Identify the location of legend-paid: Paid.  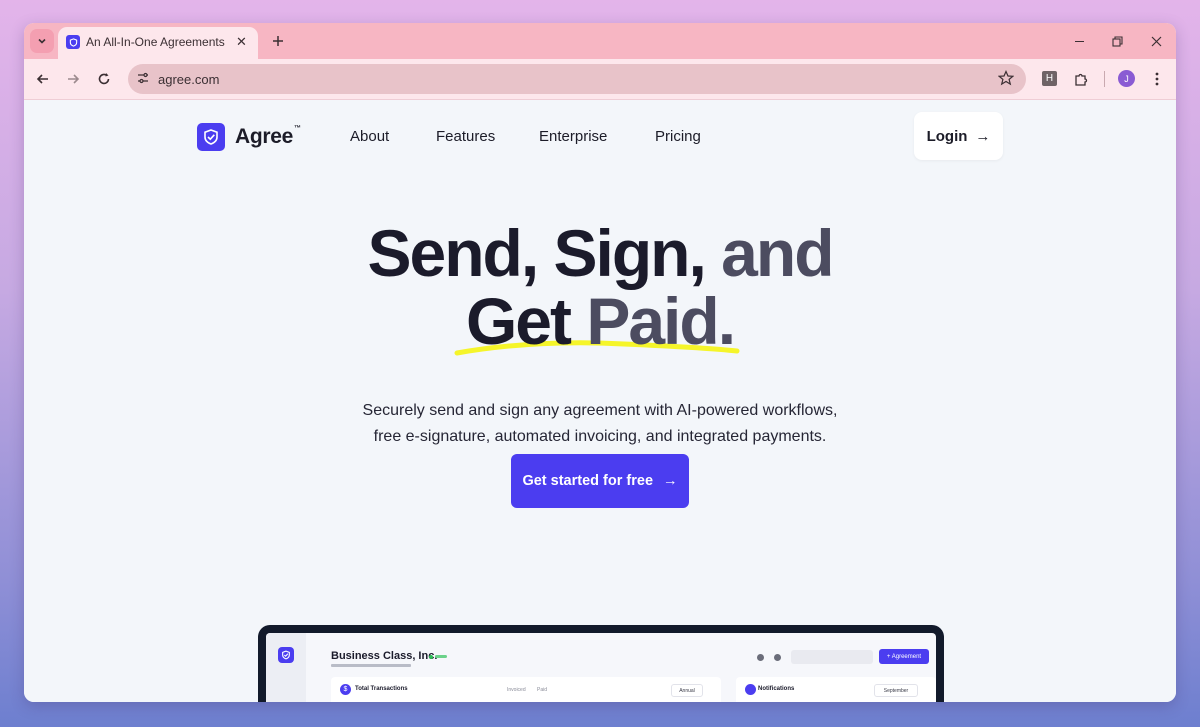
(542, 690).